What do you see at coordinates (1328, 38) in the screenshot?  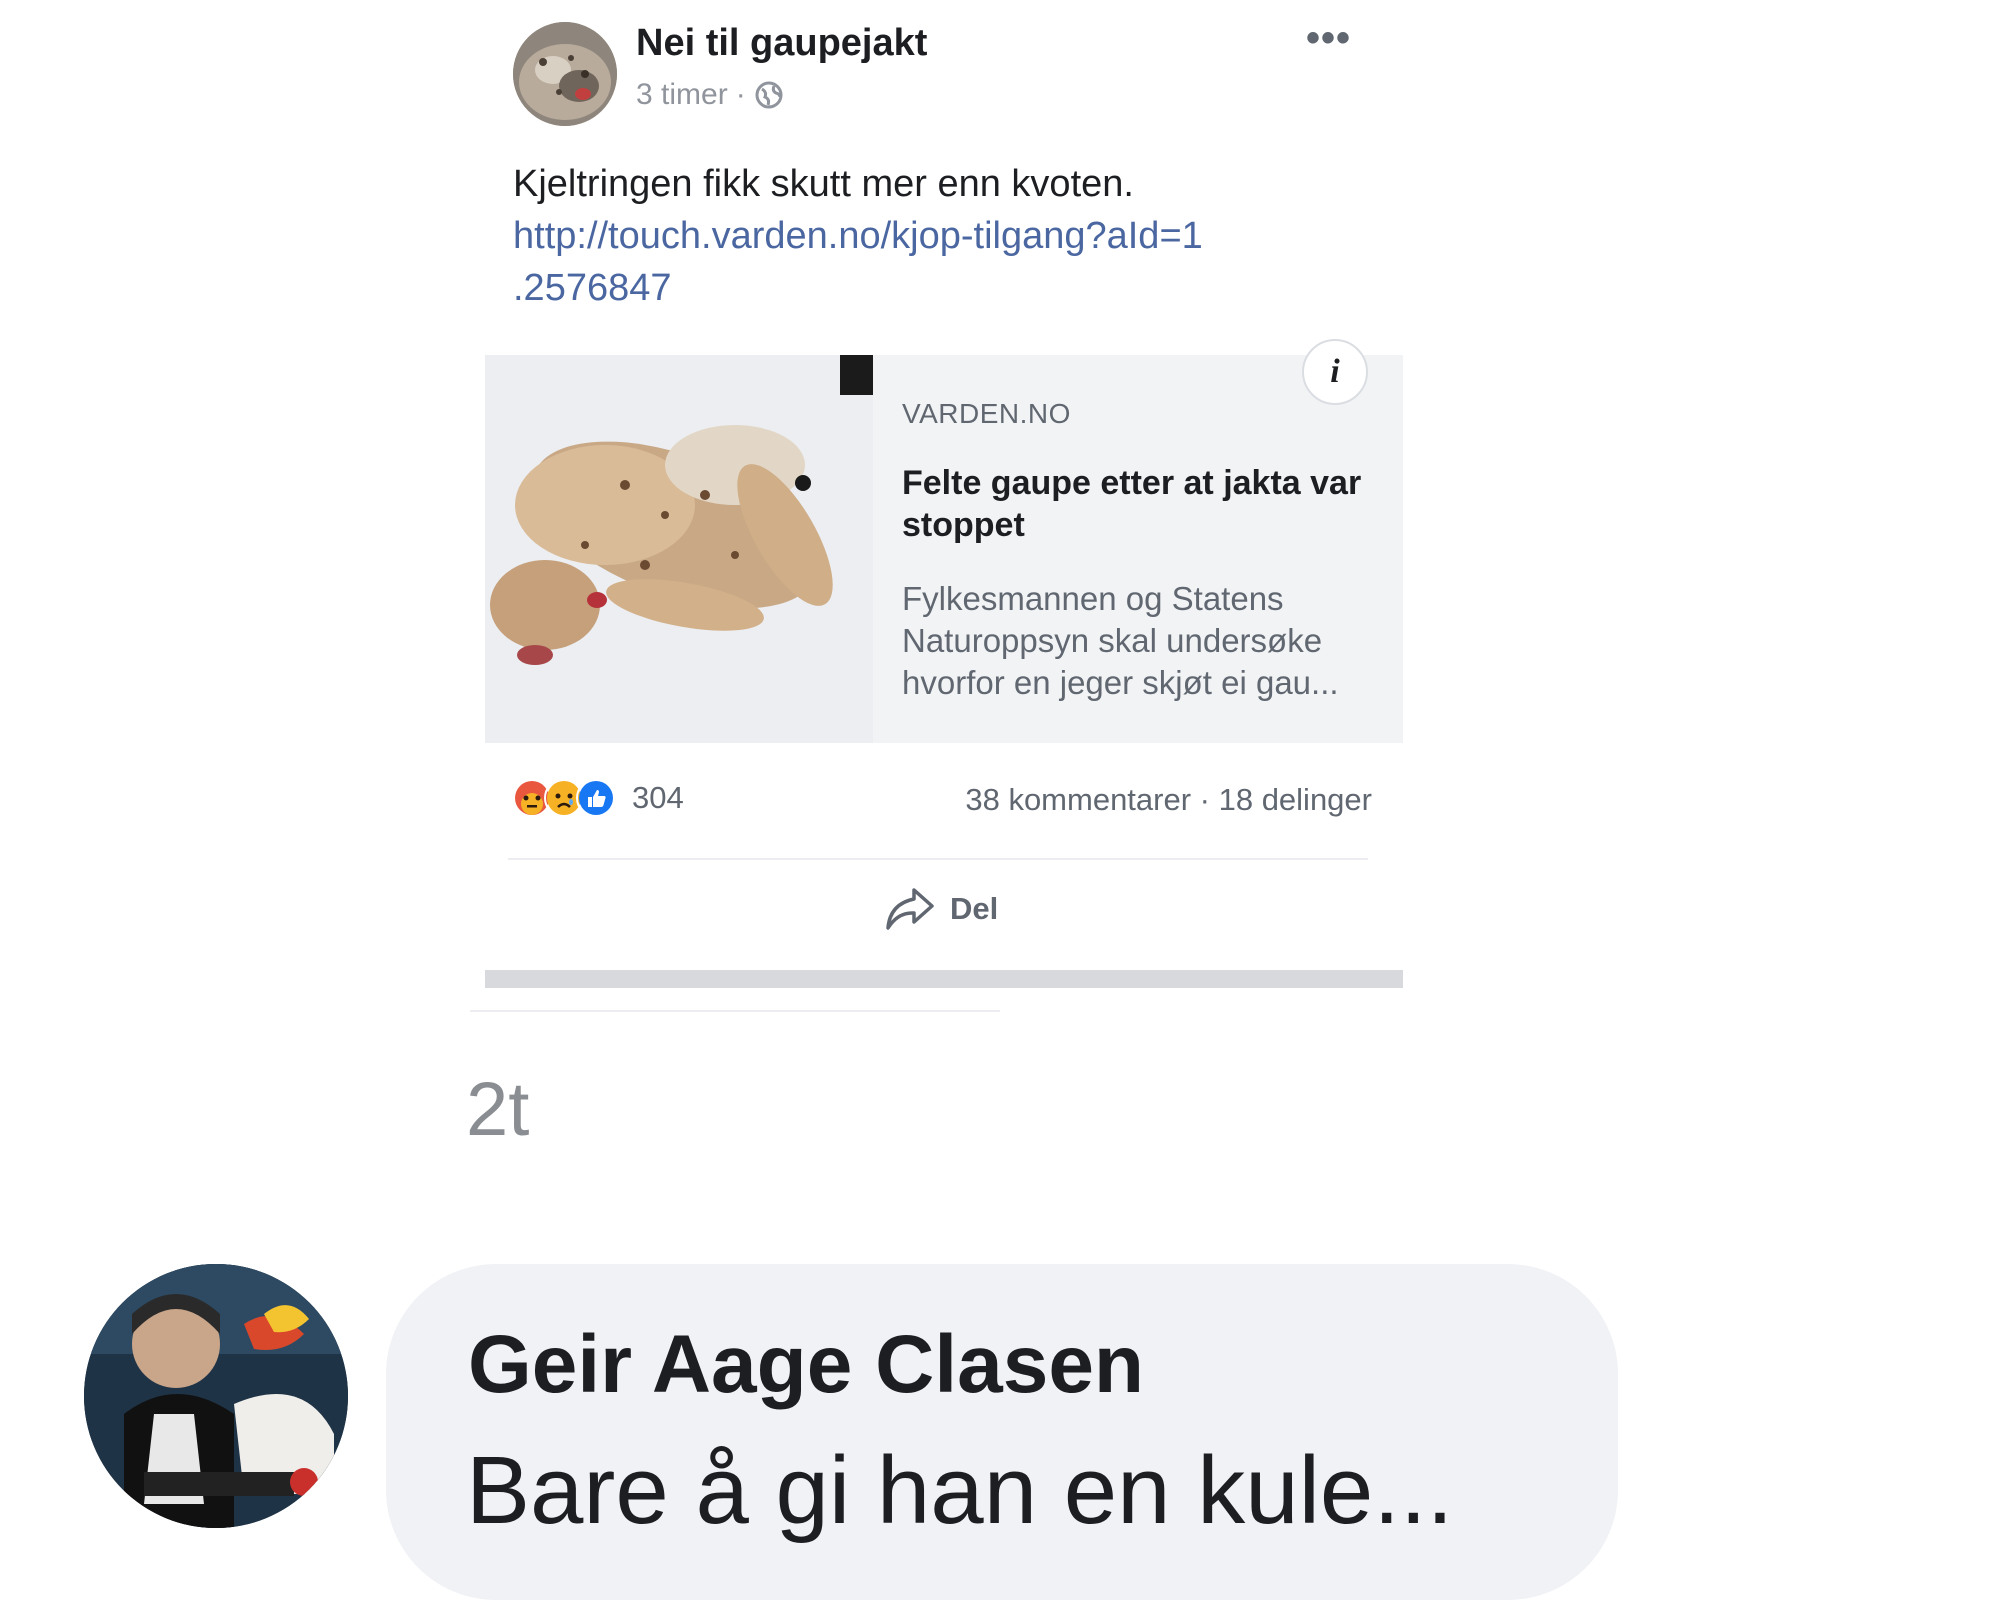 I see `more-options-icon: •••` at bounding box center [1328, 38].